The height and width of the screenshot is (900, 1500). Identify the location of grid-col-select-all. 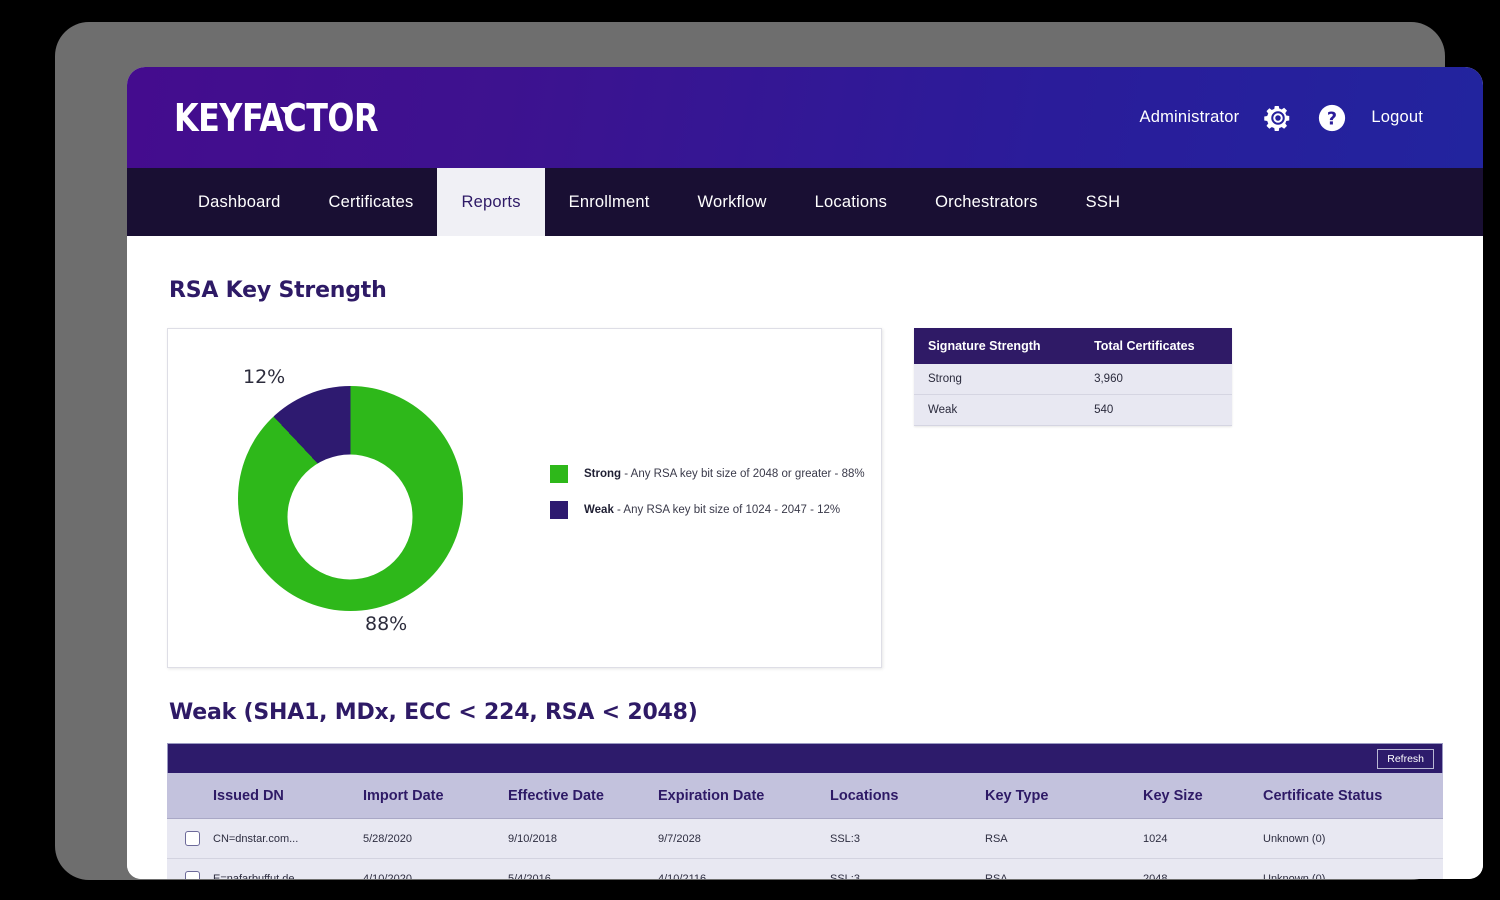
(190, 796).